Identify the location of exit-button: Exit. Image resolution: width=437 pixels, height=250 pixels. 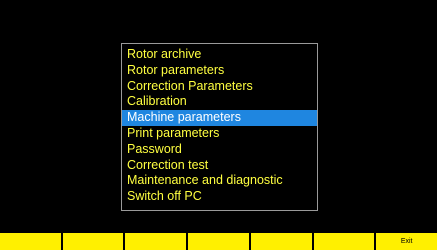
(406, 241).